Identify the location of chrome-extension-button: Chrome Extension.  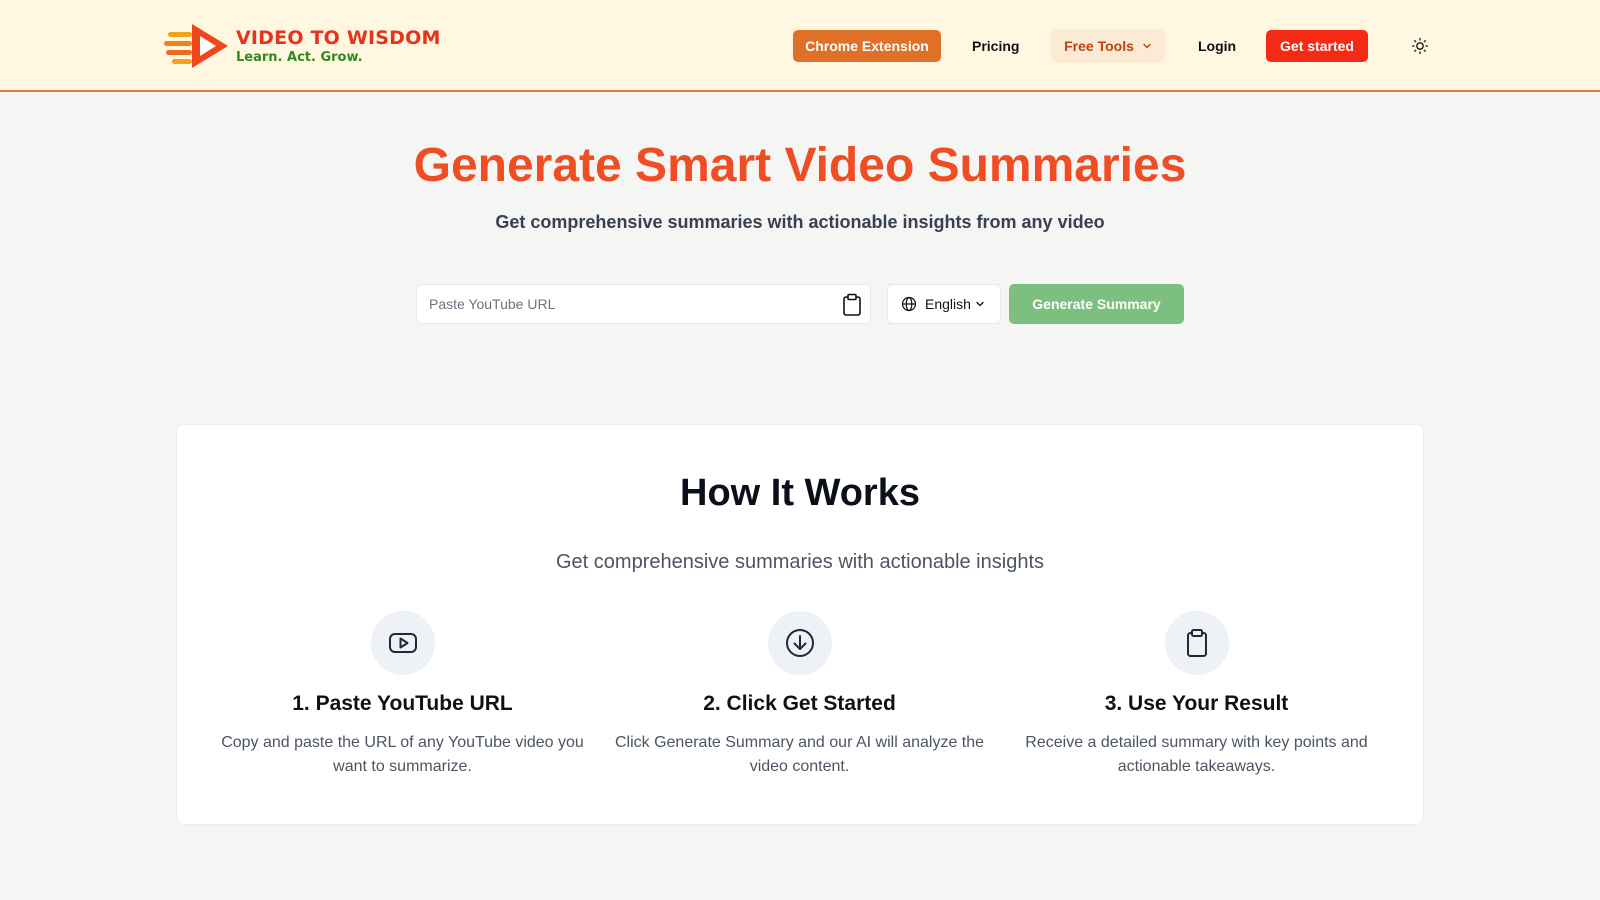
(867, 46).